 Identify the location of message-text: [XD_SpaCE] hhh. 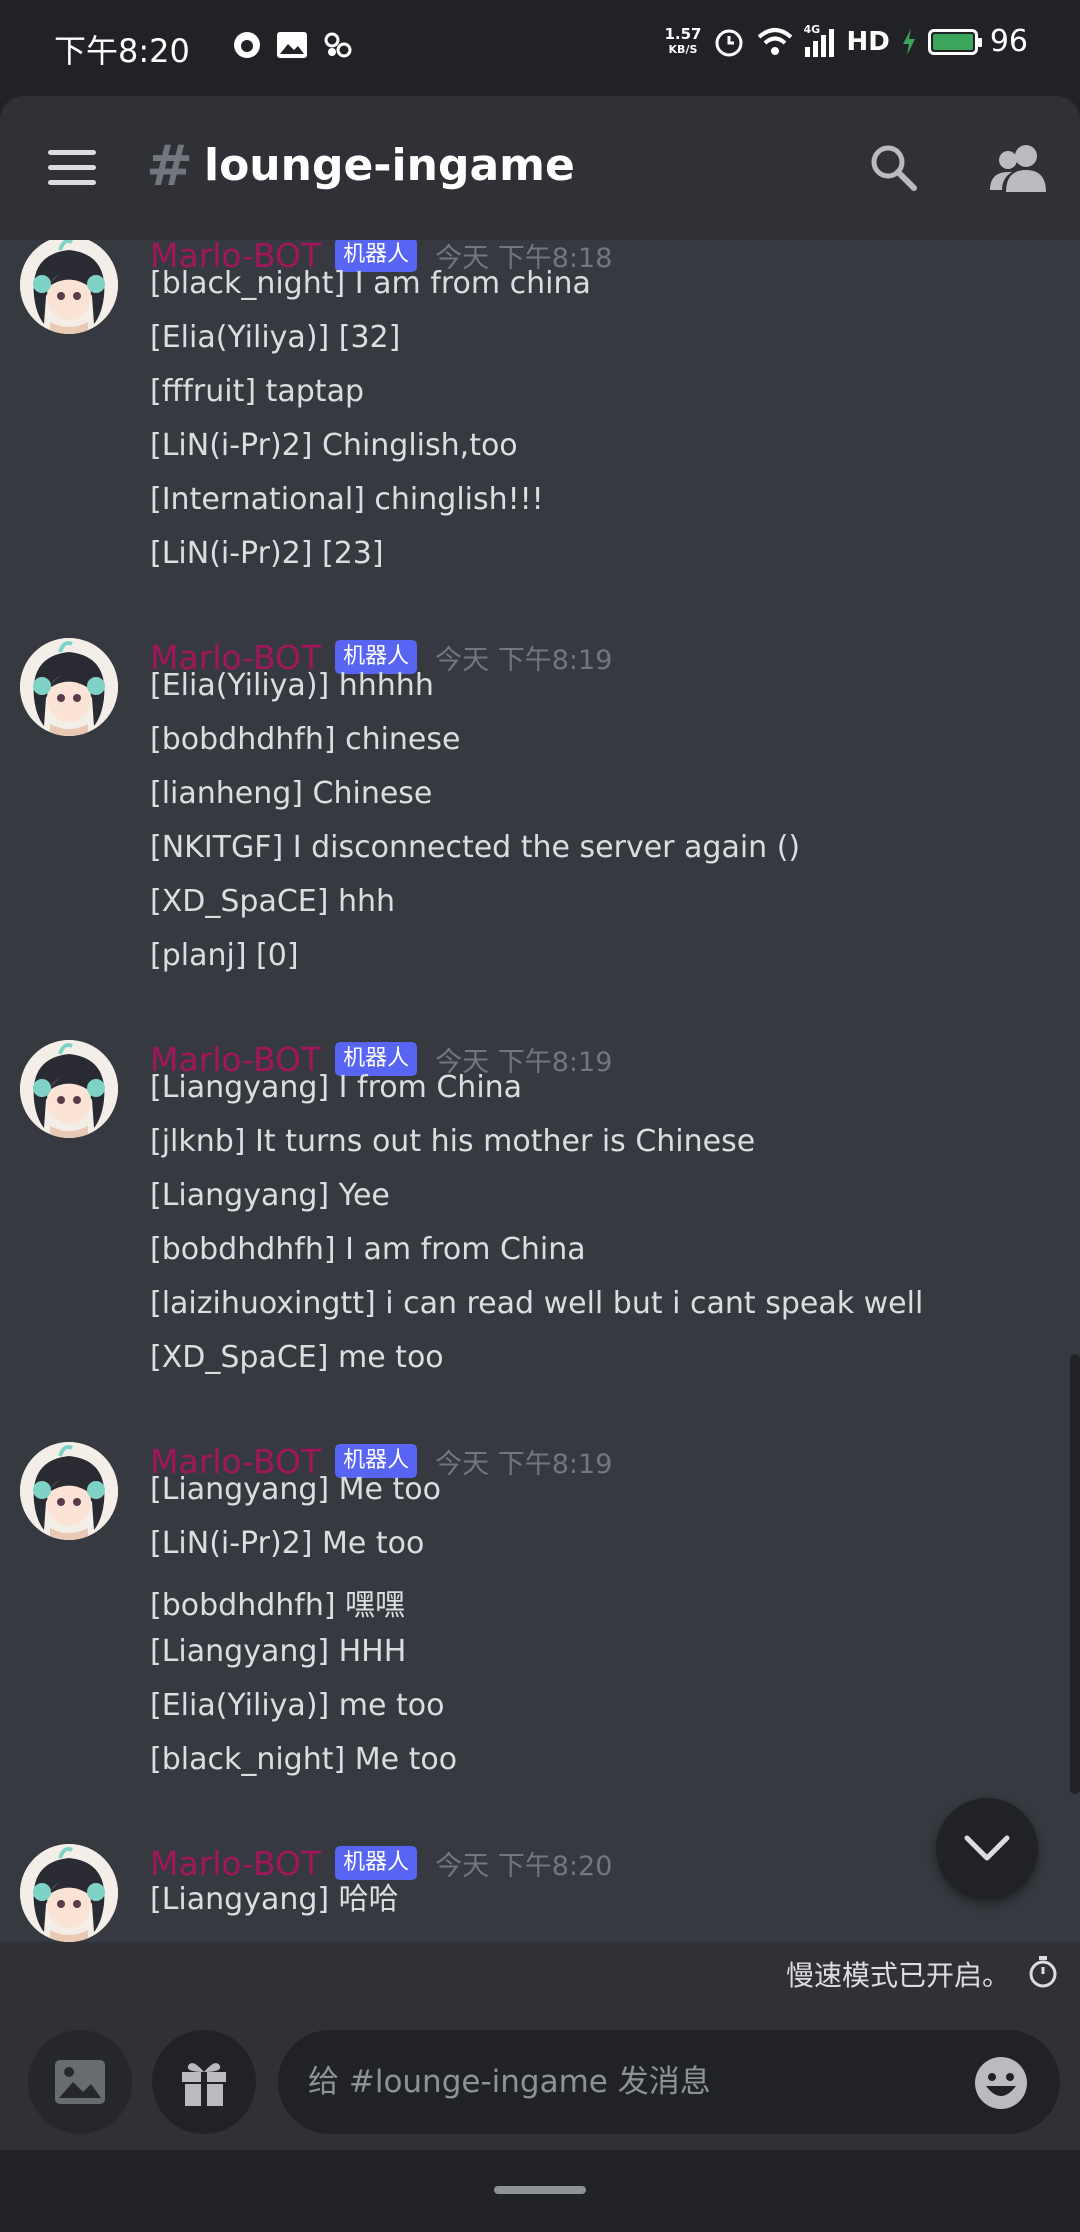
(273, 901).